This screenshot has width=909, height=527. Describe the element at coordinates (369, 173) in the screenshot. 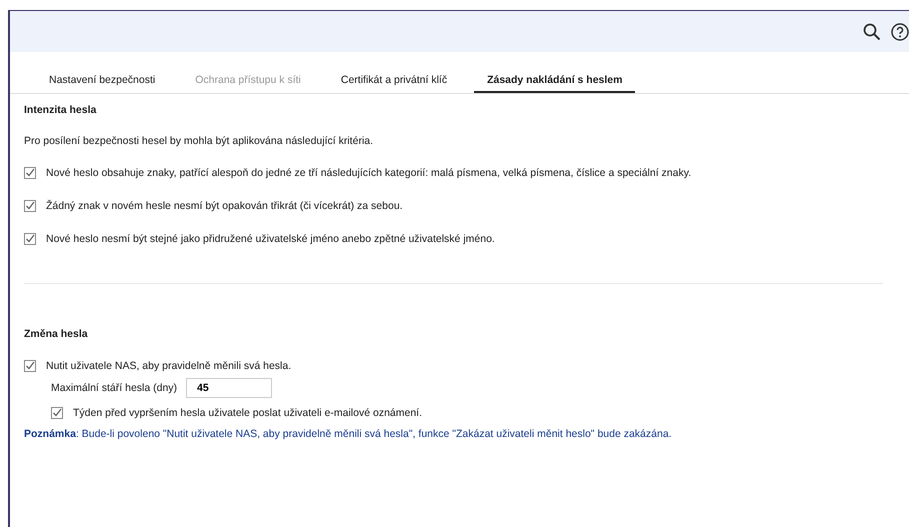

I see `option-label: Nové heslo obsahuje znaky, patřící alespoň do jedné ze tří následujících kategorií: malá písmena, velká písmena, číslice a speciální znaky.` at that location.